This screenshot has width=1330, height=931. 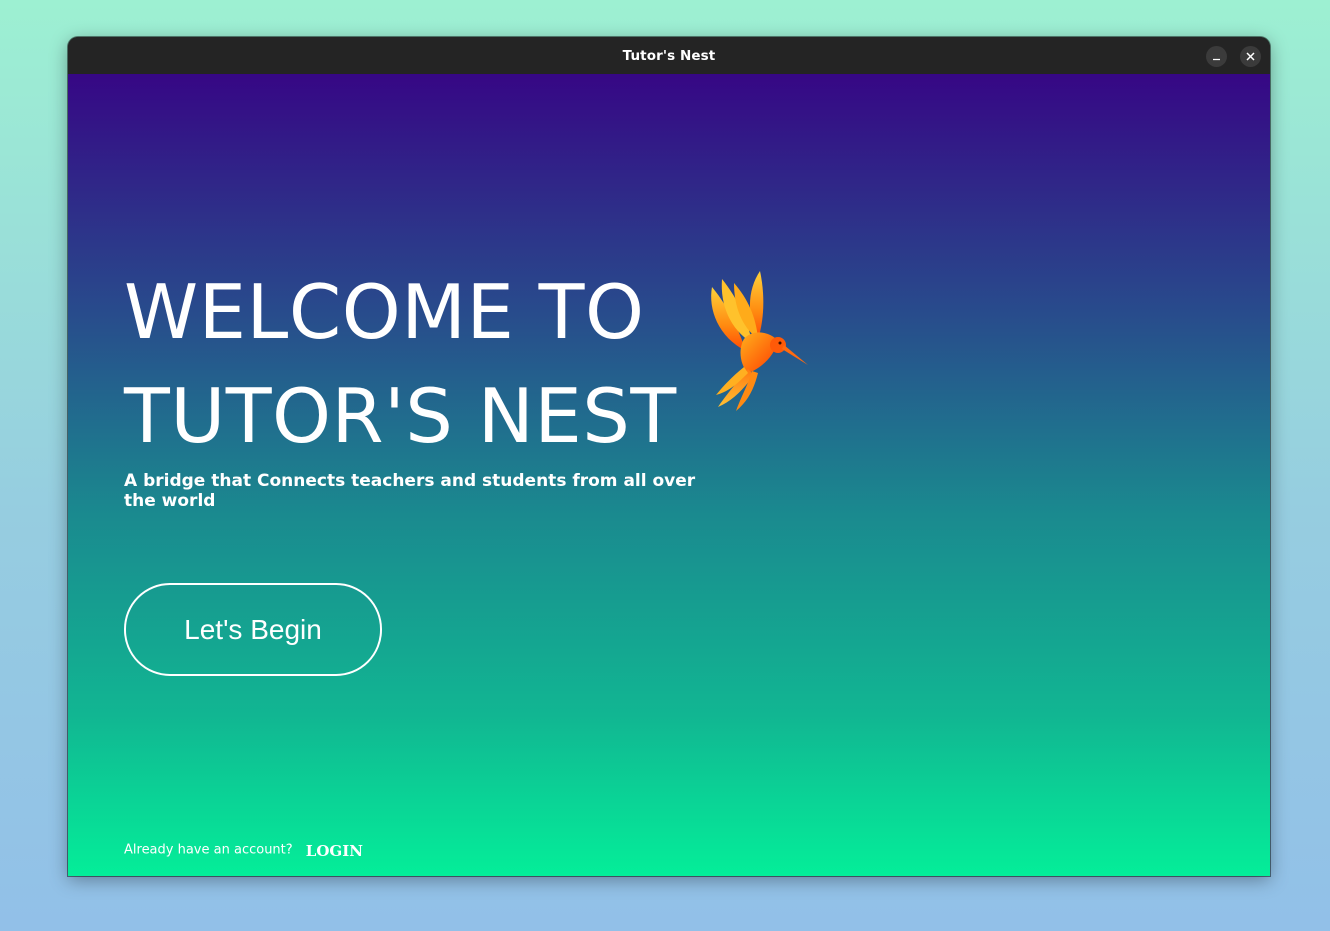 I want to click on title-line-2: TUTOR'S NEST, so click(x=400, y=416).